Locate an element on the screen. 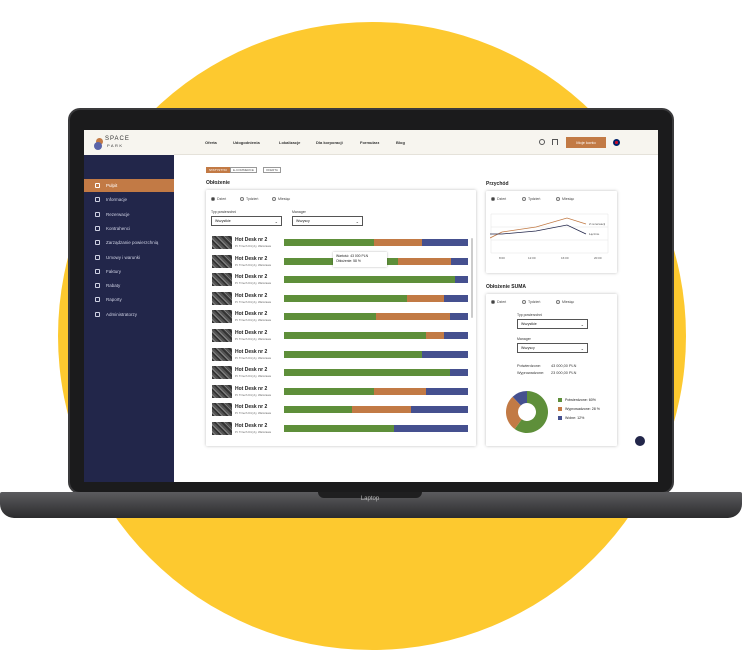 The width and height of the screenshot is (742, 650). legend-item: Potwierdzone: 60% is located at coordinates (579, 400).